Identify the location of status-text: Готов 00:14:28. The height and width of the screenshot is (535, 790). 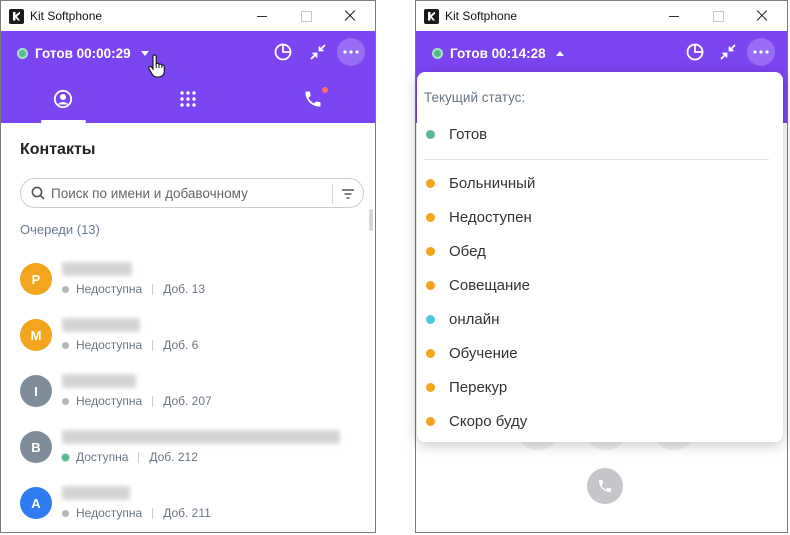
(498, 53).